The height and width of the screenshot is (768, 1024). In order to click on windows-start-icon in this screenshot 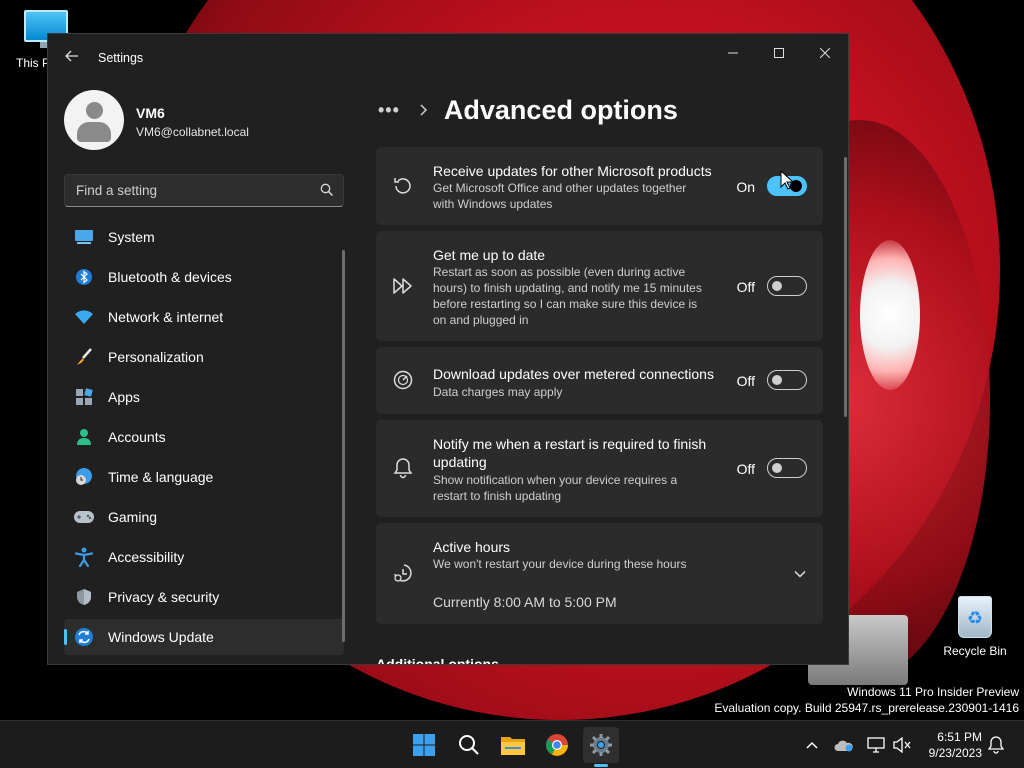, I will do `click(424, 745)`.